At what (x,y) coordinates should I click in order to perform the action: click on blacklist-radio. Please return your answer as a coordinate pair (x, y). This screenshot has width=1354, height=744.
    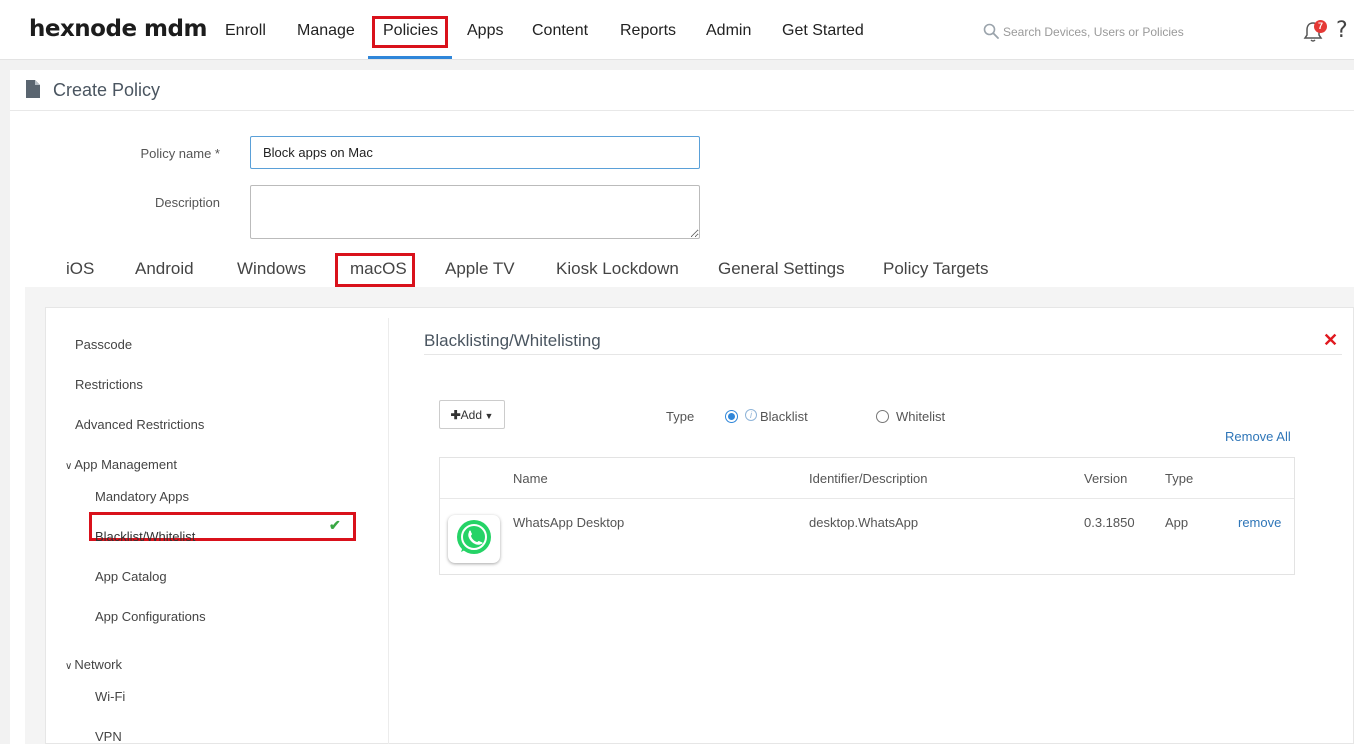
    Looking at the image, I should click on (731, 416).